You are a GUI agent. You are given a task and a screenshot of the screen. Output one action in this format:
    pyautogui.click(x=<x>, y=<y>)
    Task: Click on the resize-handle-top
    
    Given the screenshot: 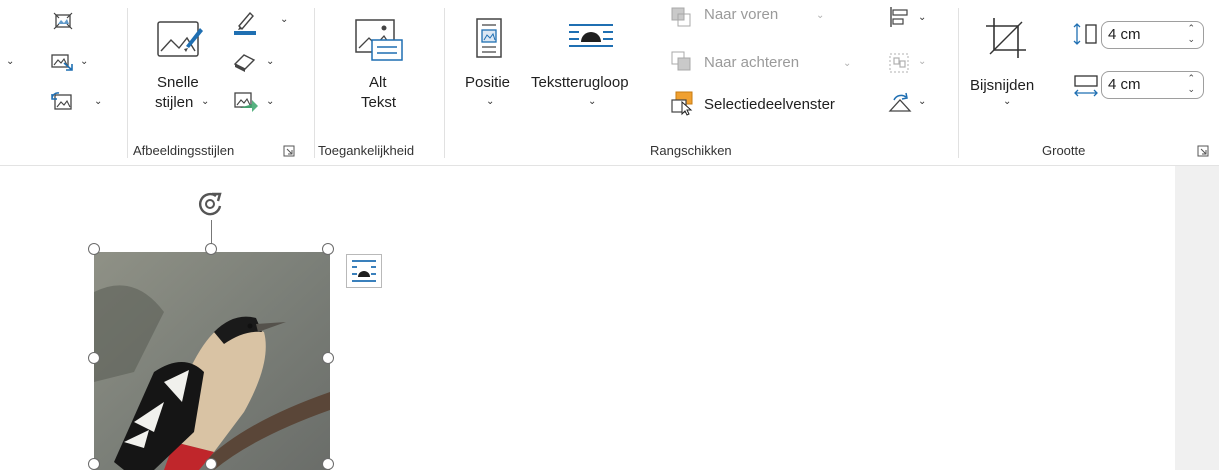 What is the action you would take?
    pyautogui.click(x=211, y=249)
    